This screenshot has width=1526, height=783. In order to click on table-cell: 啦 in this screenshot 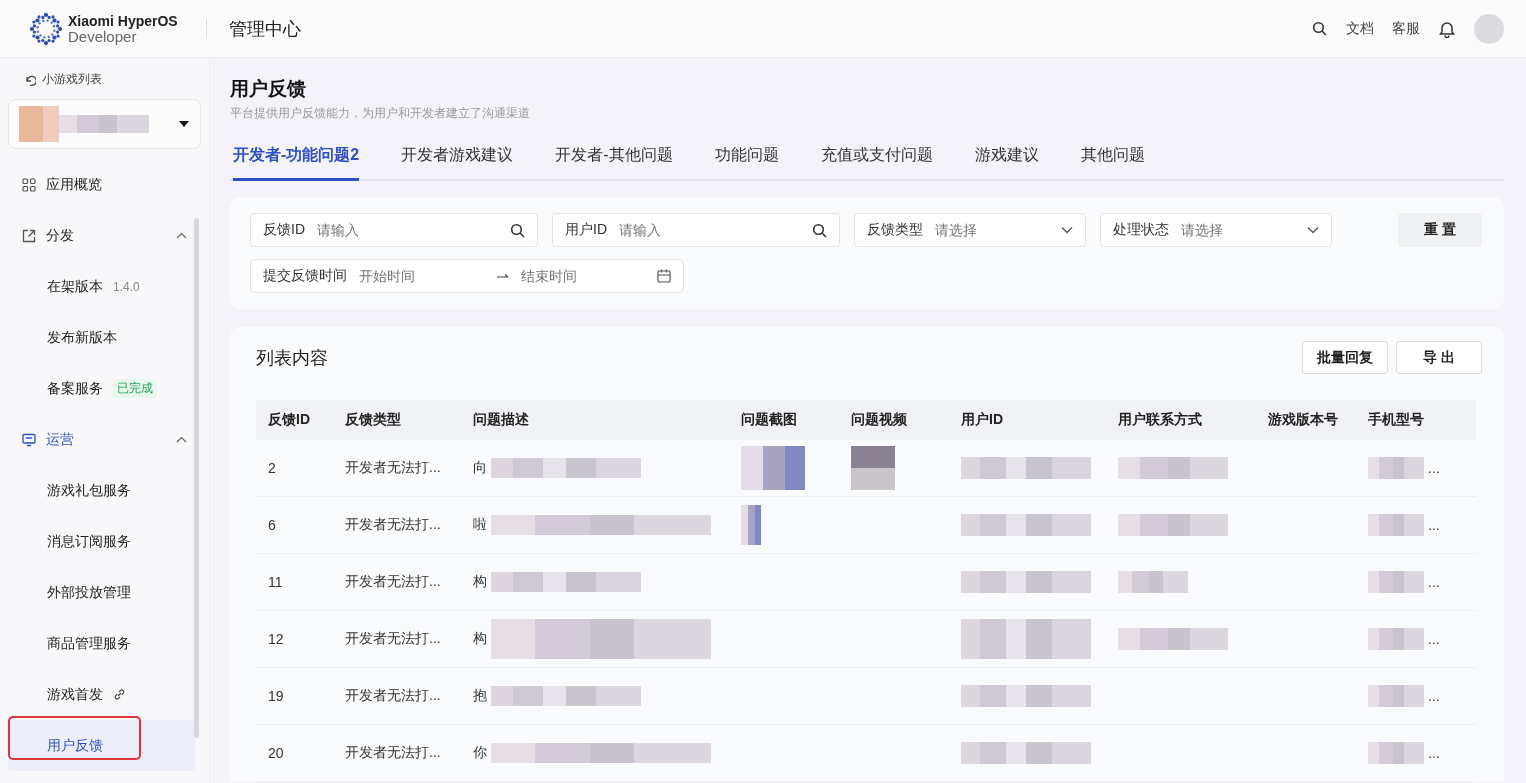, I will do `click(480, 525)`.